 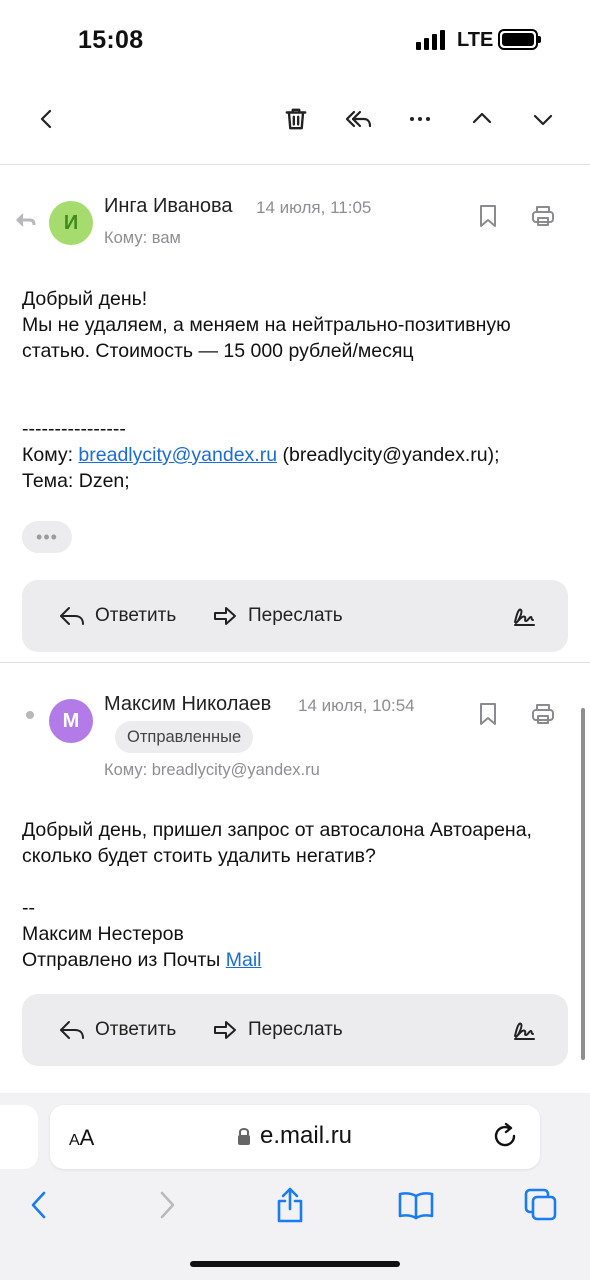 I want to click on read-indicator-dot, so click(x=30, y=715).